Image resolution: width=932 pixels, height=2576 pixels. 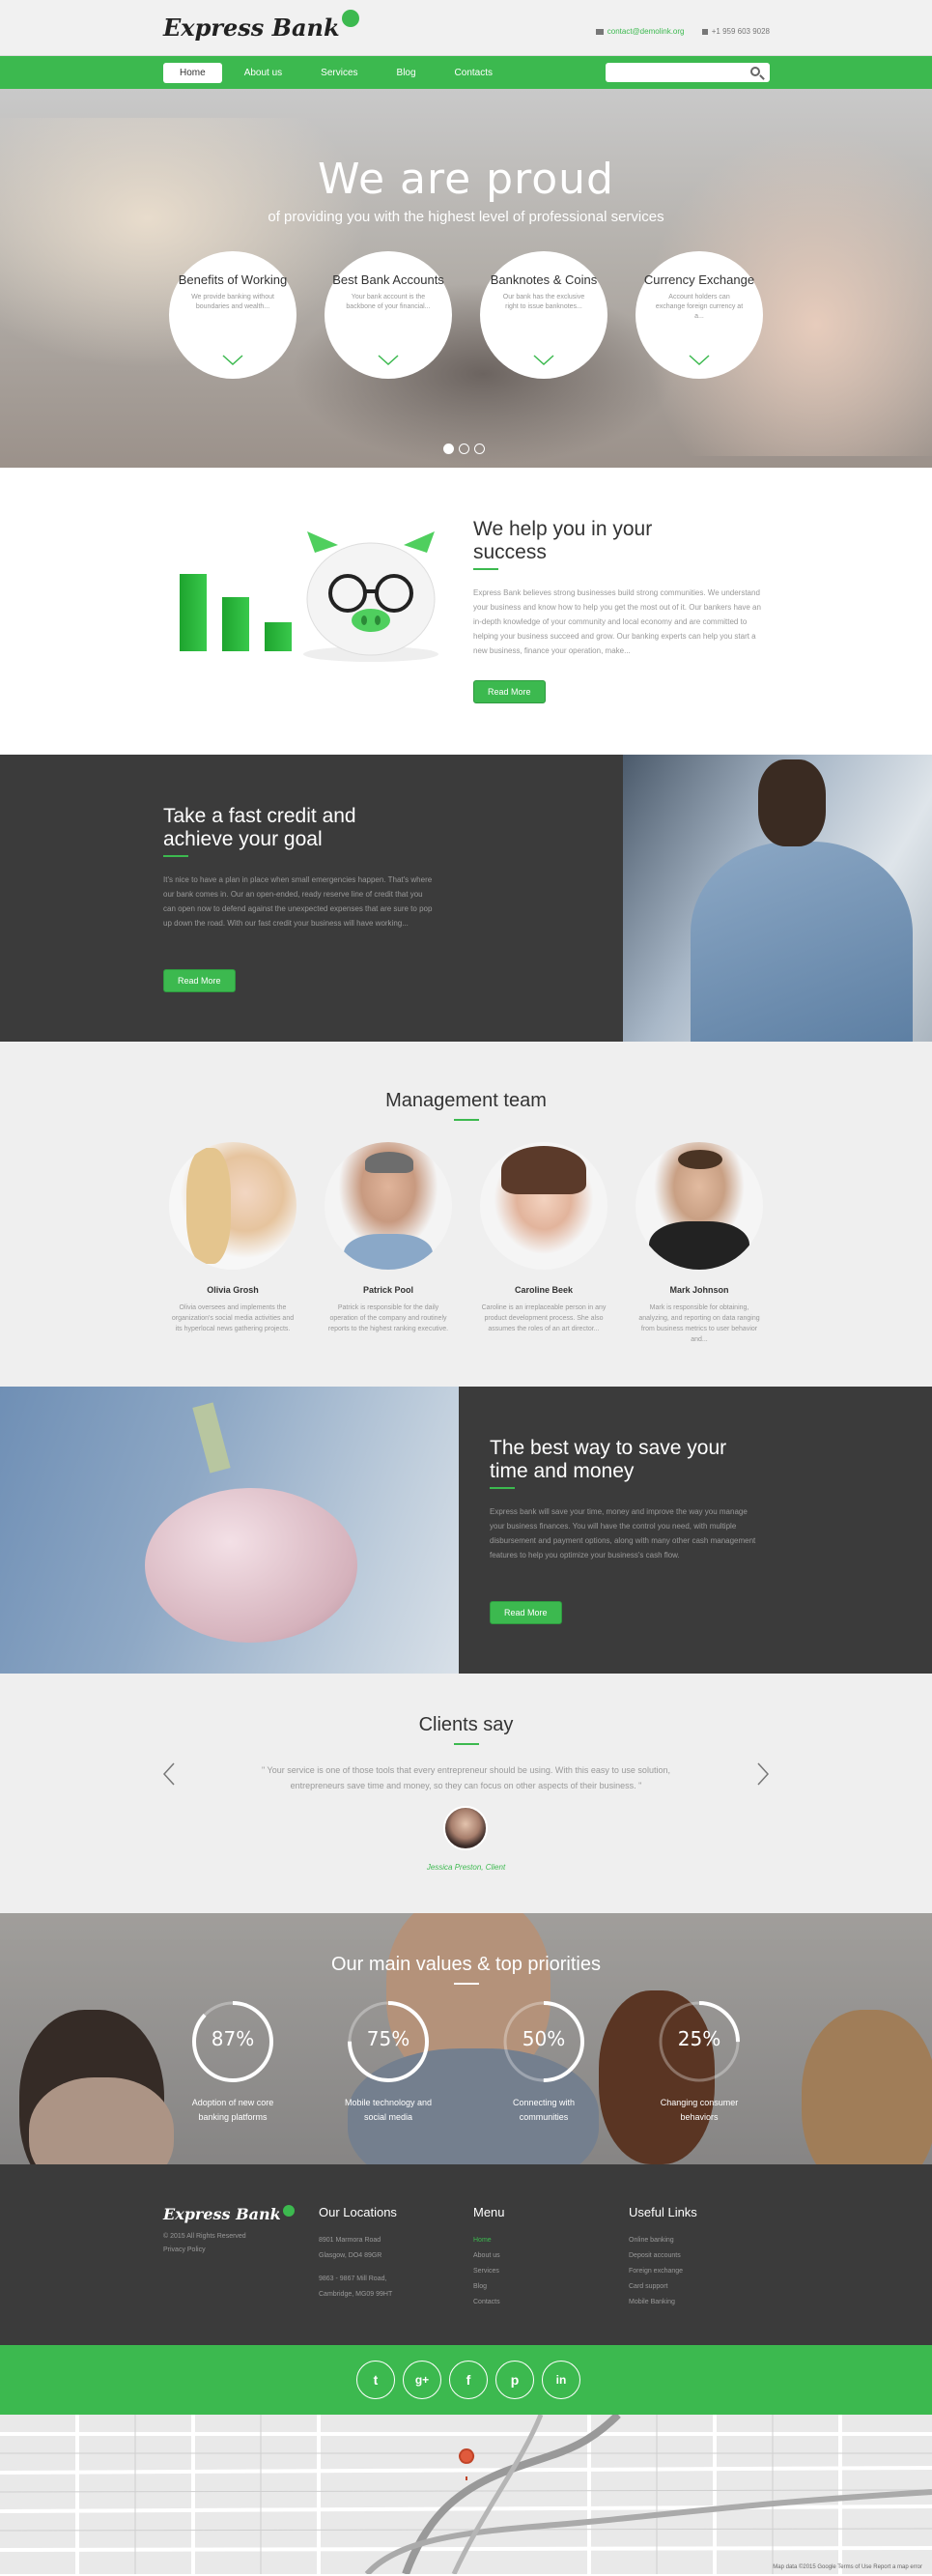 What do you see at coordinates (233, 2110) in the screenshot?
I see `value-label: Adoption of new core banking platforms` at bounding box center [233, 2110].